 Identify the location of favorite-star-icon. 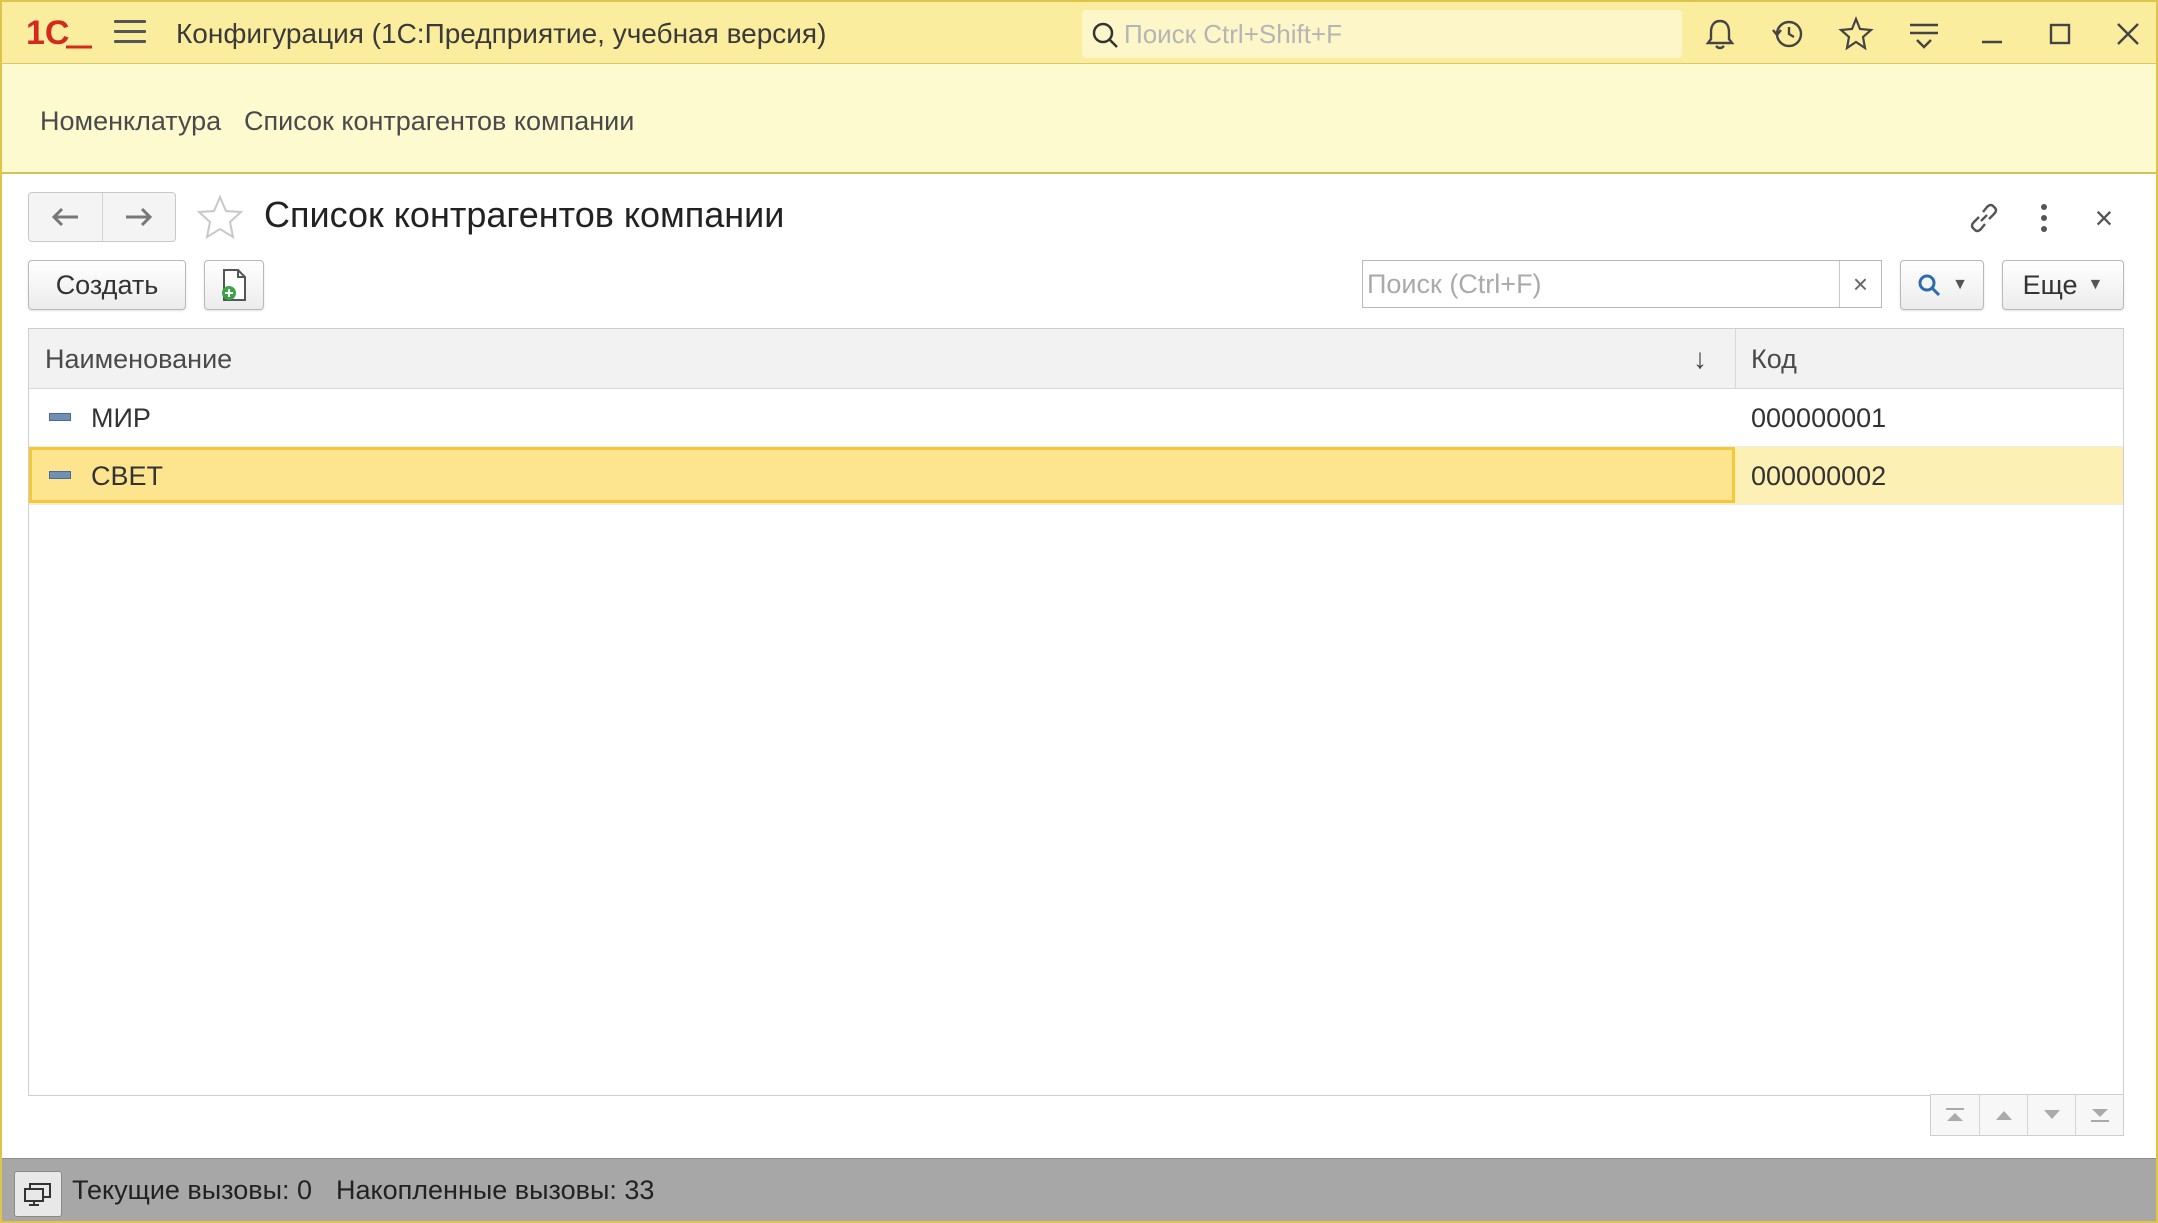
(220, 218).